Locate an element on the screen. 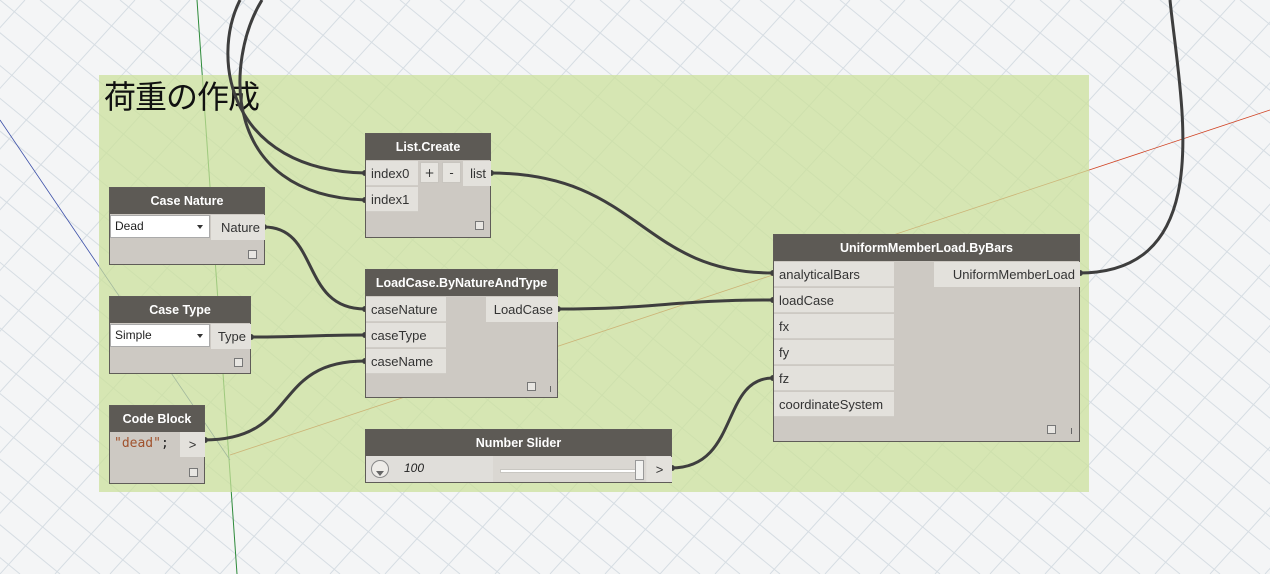 This screenshot has width=1270, height=574. node-number-slider: Number Slider 100 > is located at coordinates (518, 456).